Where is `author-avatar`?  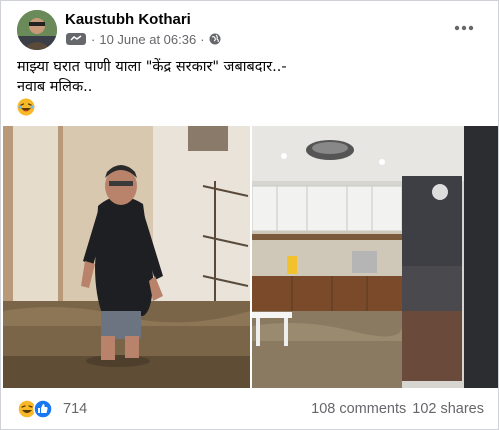 author-avatar is located at coordinates (37, 30).